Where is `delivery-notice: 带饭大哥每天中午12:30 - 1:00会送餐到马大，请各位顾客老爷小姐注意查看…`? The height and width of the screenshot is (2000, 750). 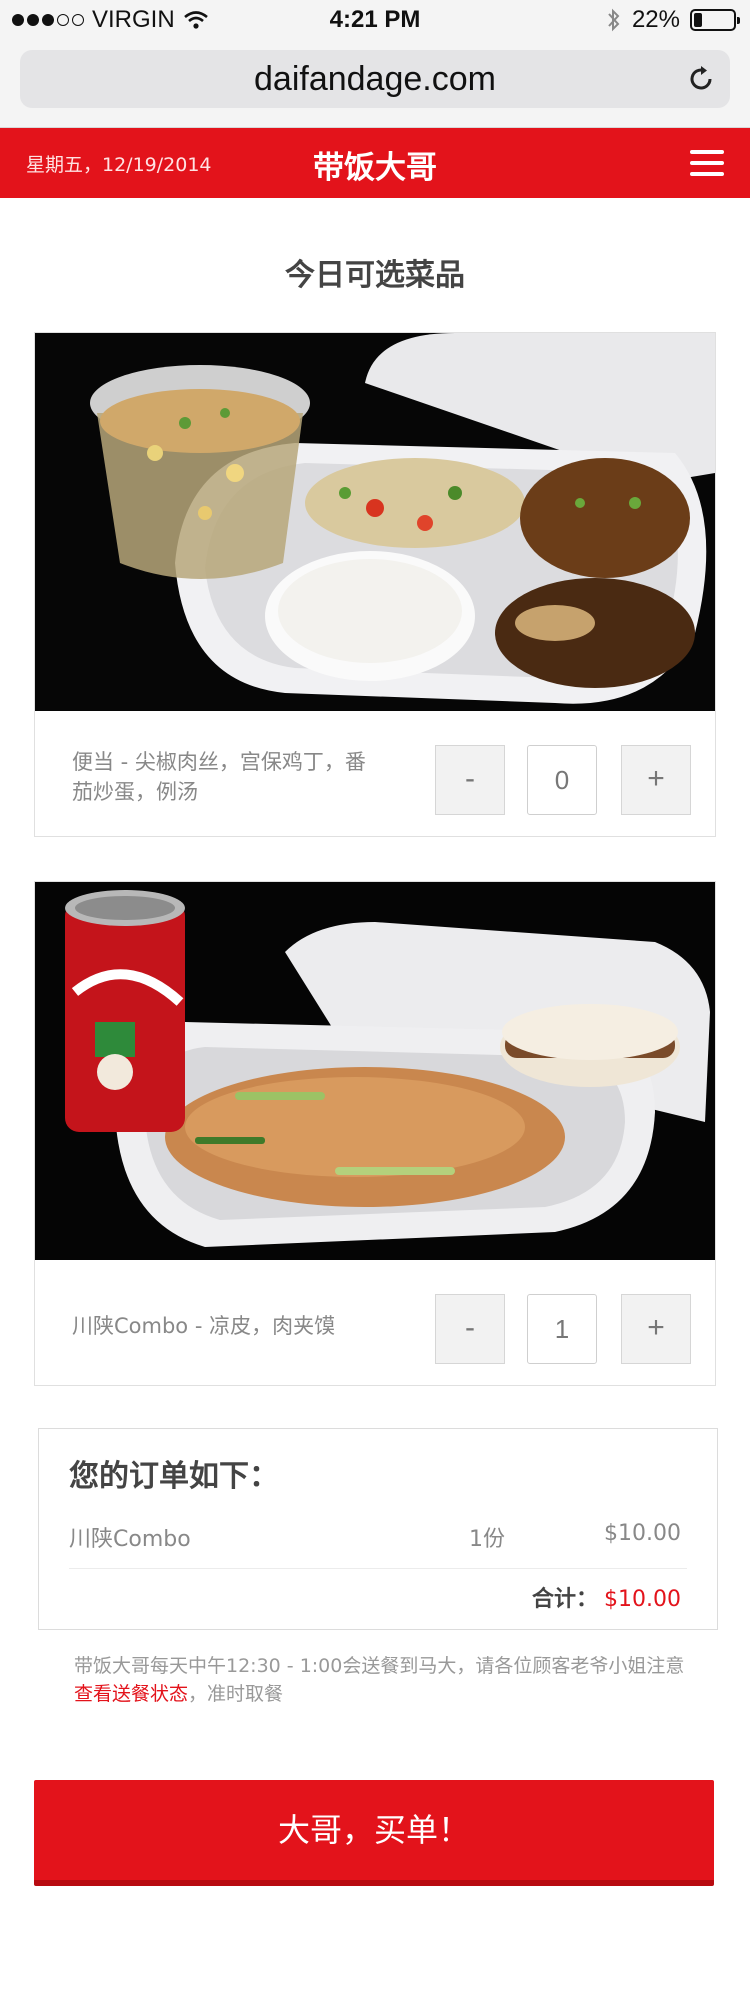 delivery-notice: 带饭大哥每天中午12:30 - 1:00会送餐到马大，请各位顾客老爷小姐注意查看… is located at coordinates (384, 1680).